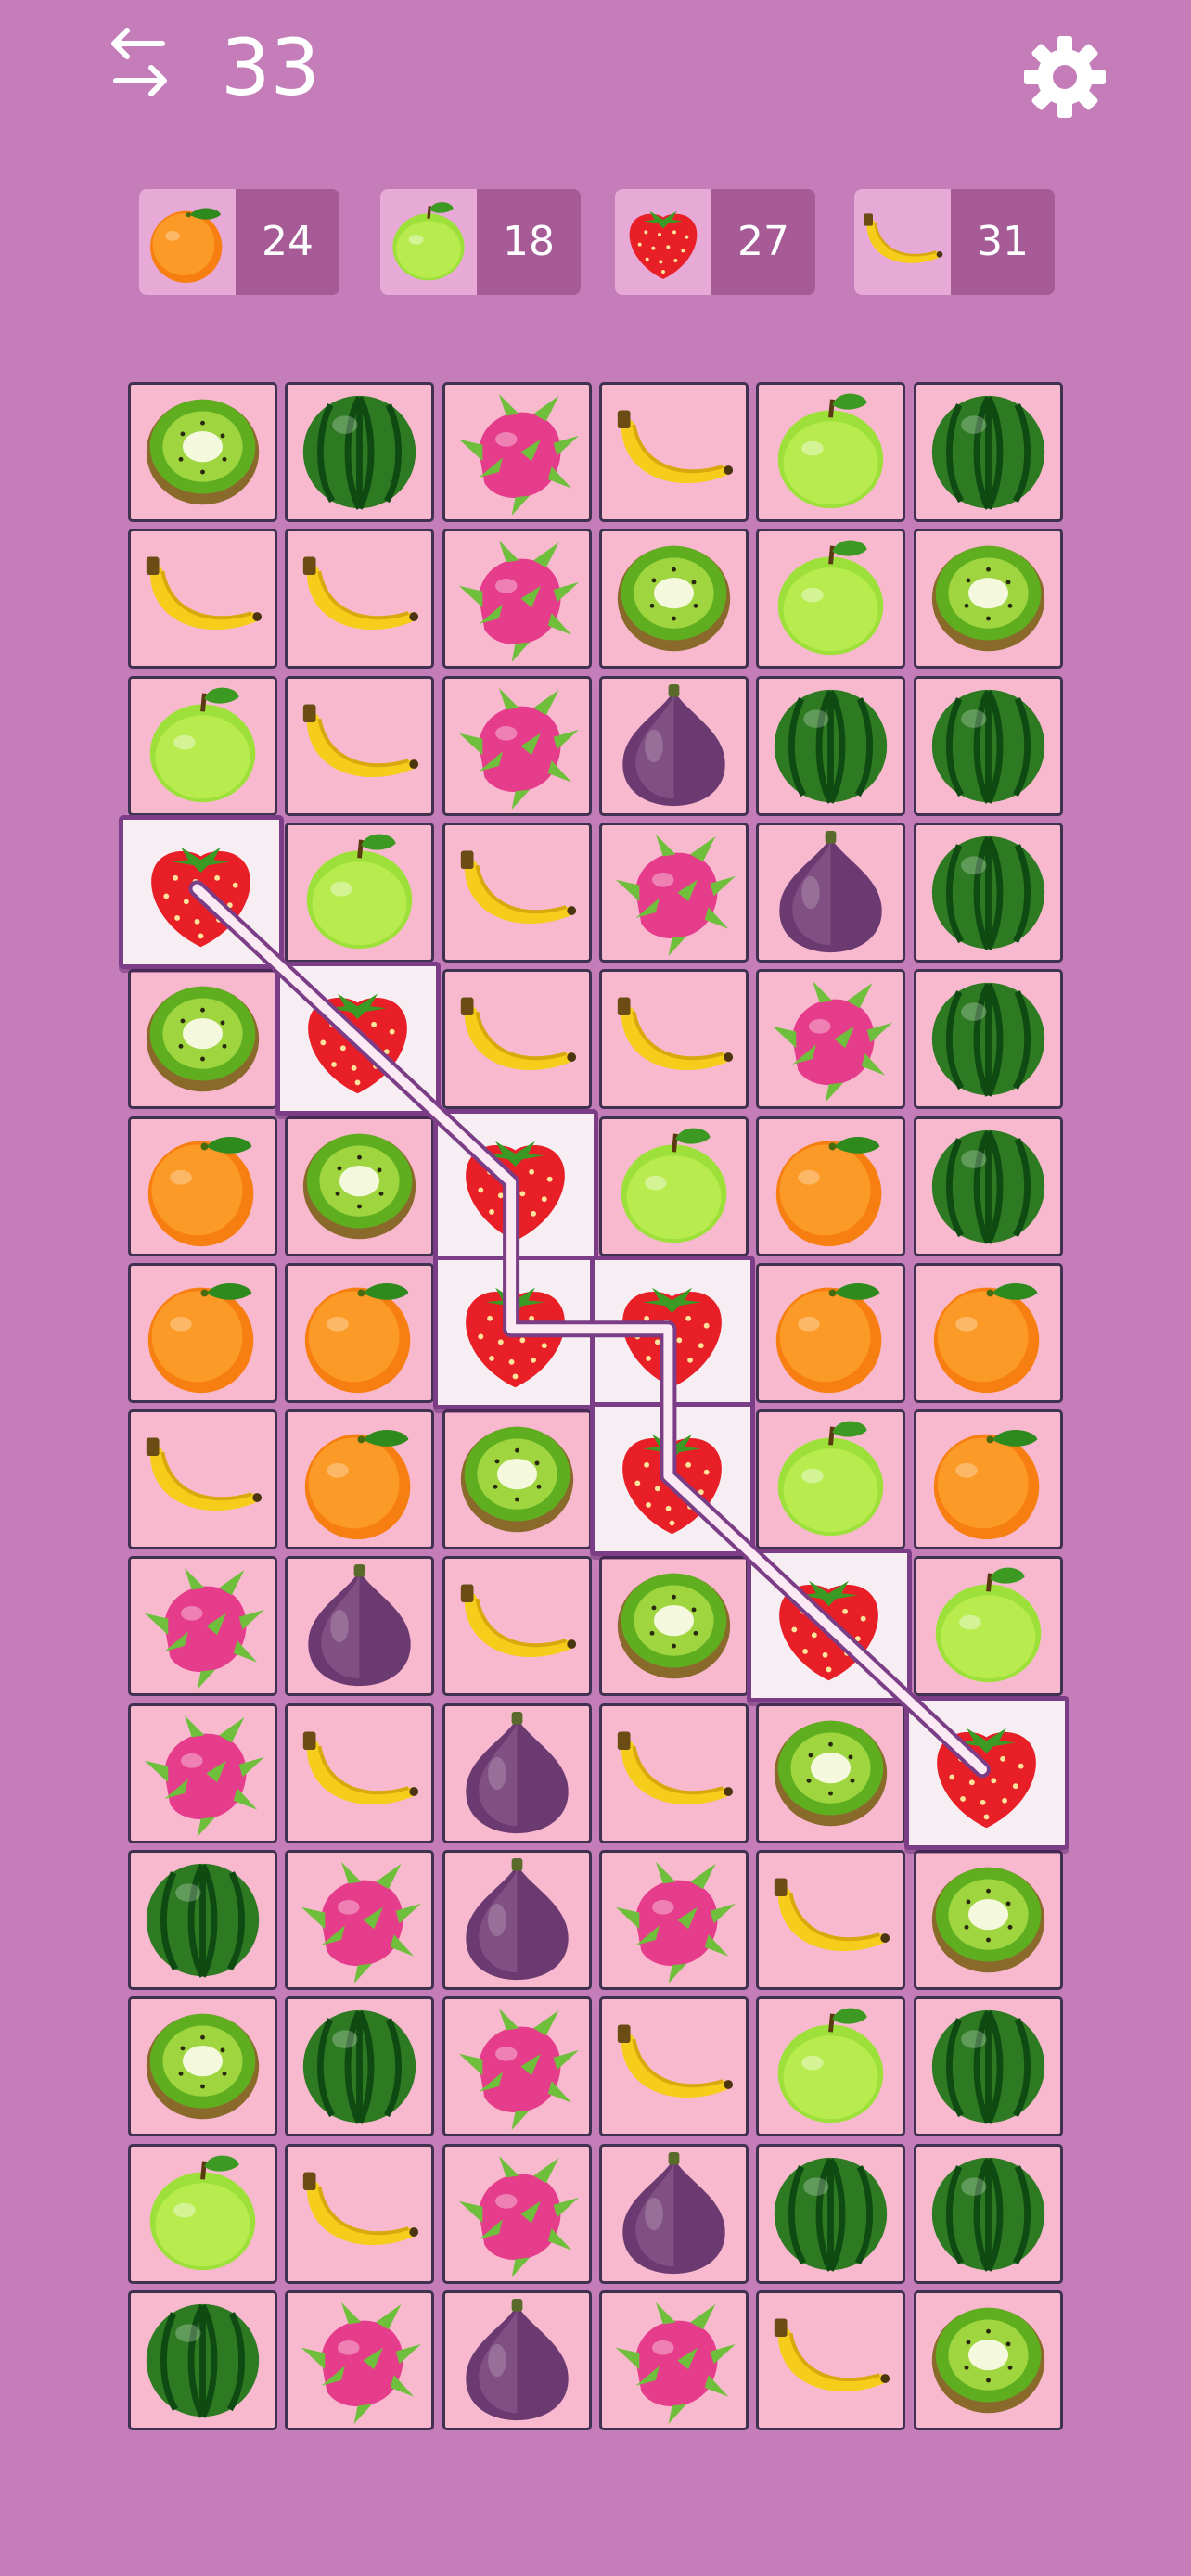 Image resolution: width=1191 pixels, height=2576 pixels. I want to click on orange-icon, so click(358, 1485).